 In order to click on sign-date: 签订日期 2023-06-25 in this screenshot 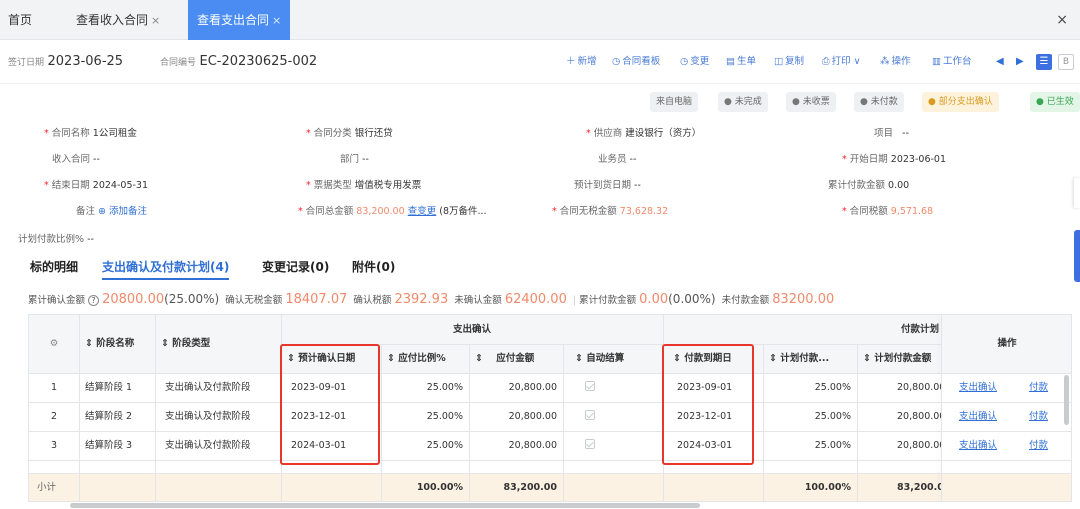, I will do `click(65, 62)`.